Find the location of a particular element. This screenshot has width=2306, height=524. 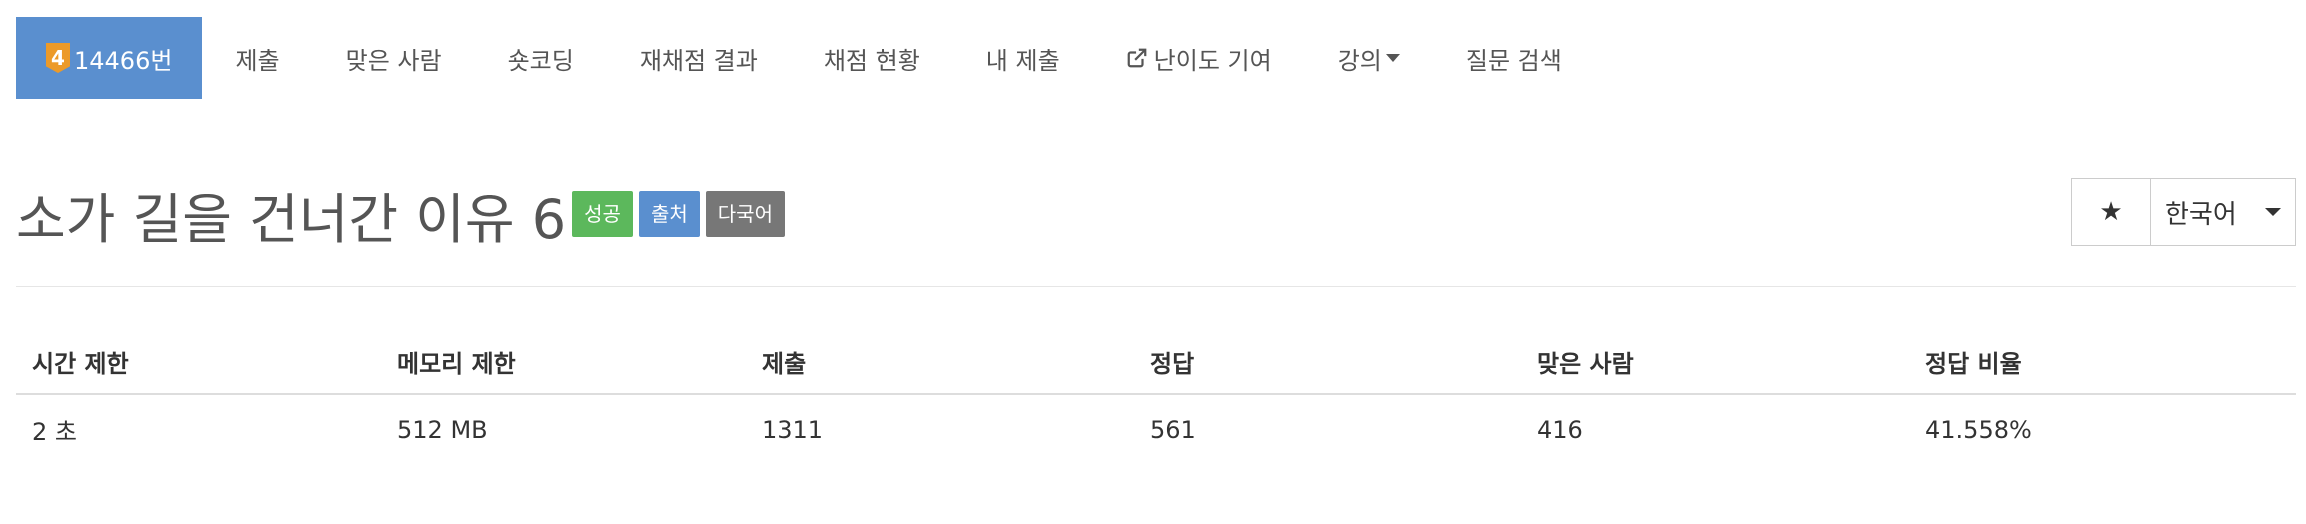

problem-number: 14466번 is located at coordinates (123, 60).